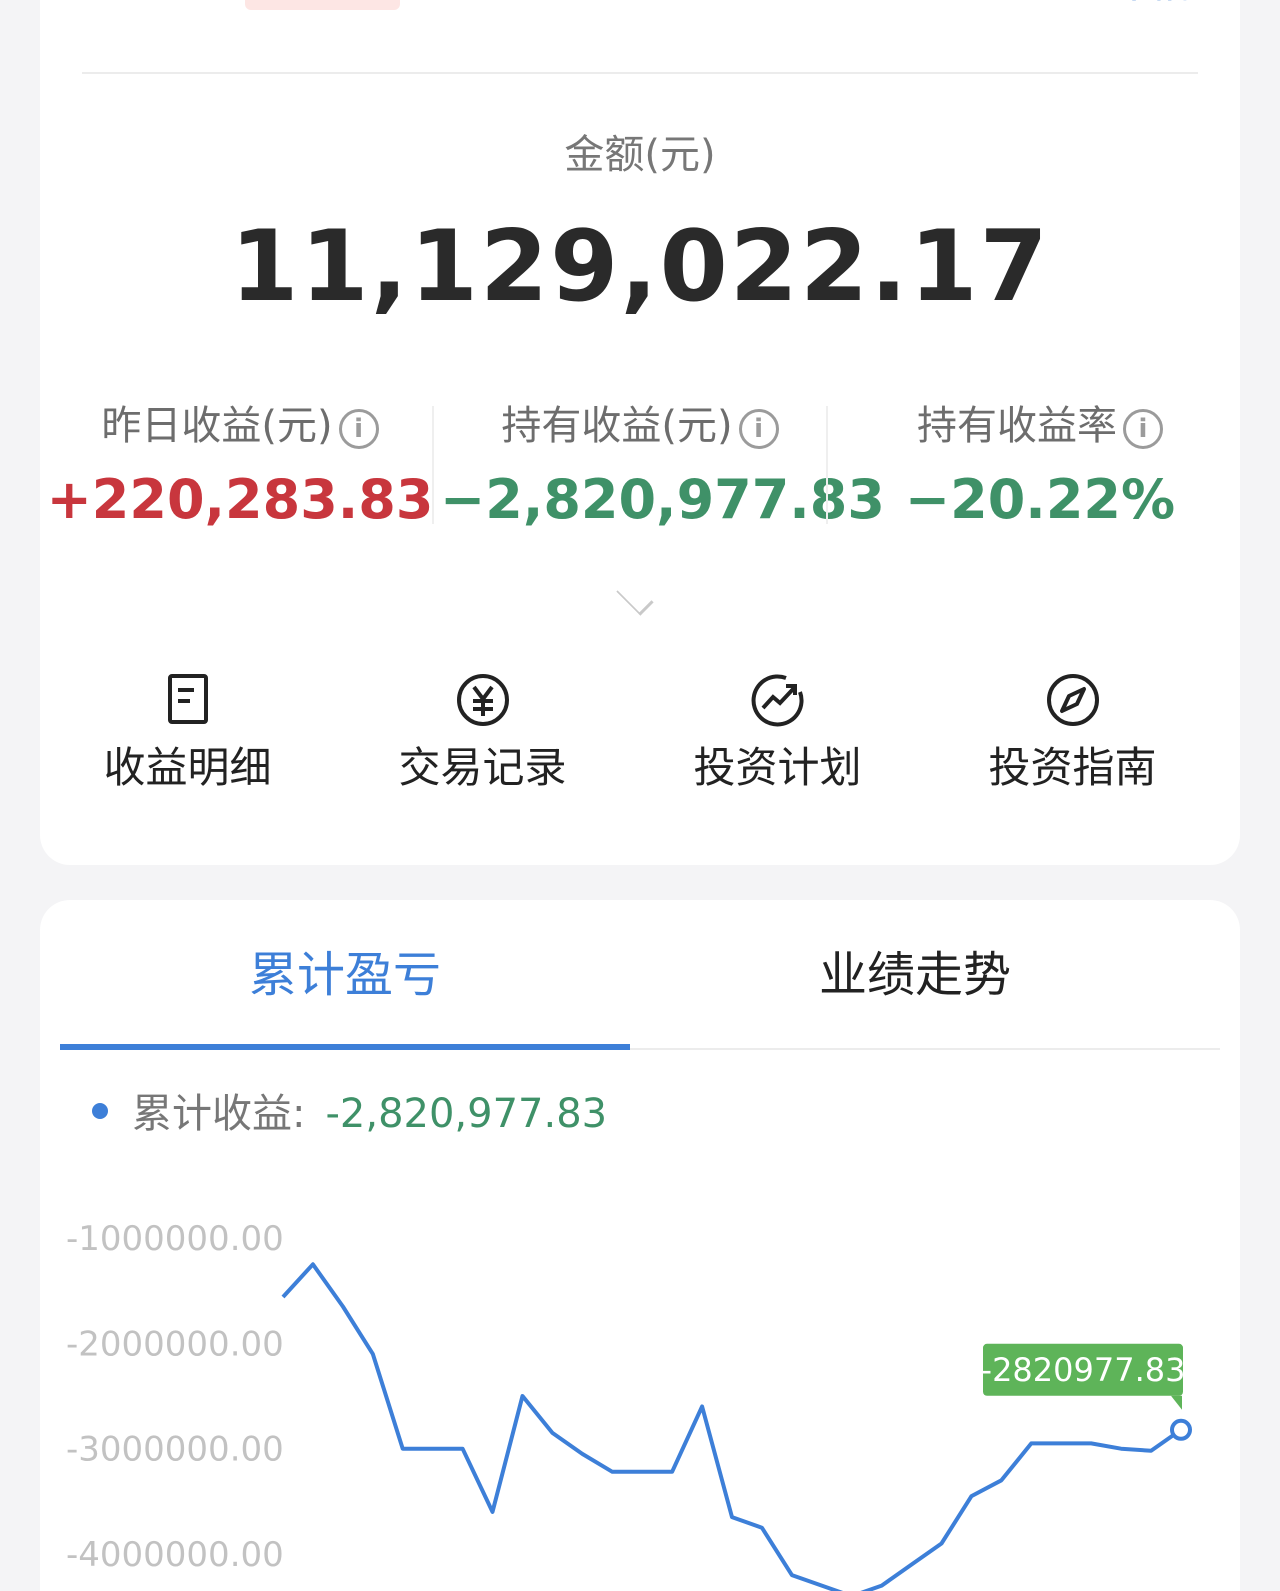 Image resolution: width=1280 pixels, height=1591 pixels. Describe the element at coordinates (175, 1450) in the screenshot. I see `y-tick-label: -3000000.00` at that location.